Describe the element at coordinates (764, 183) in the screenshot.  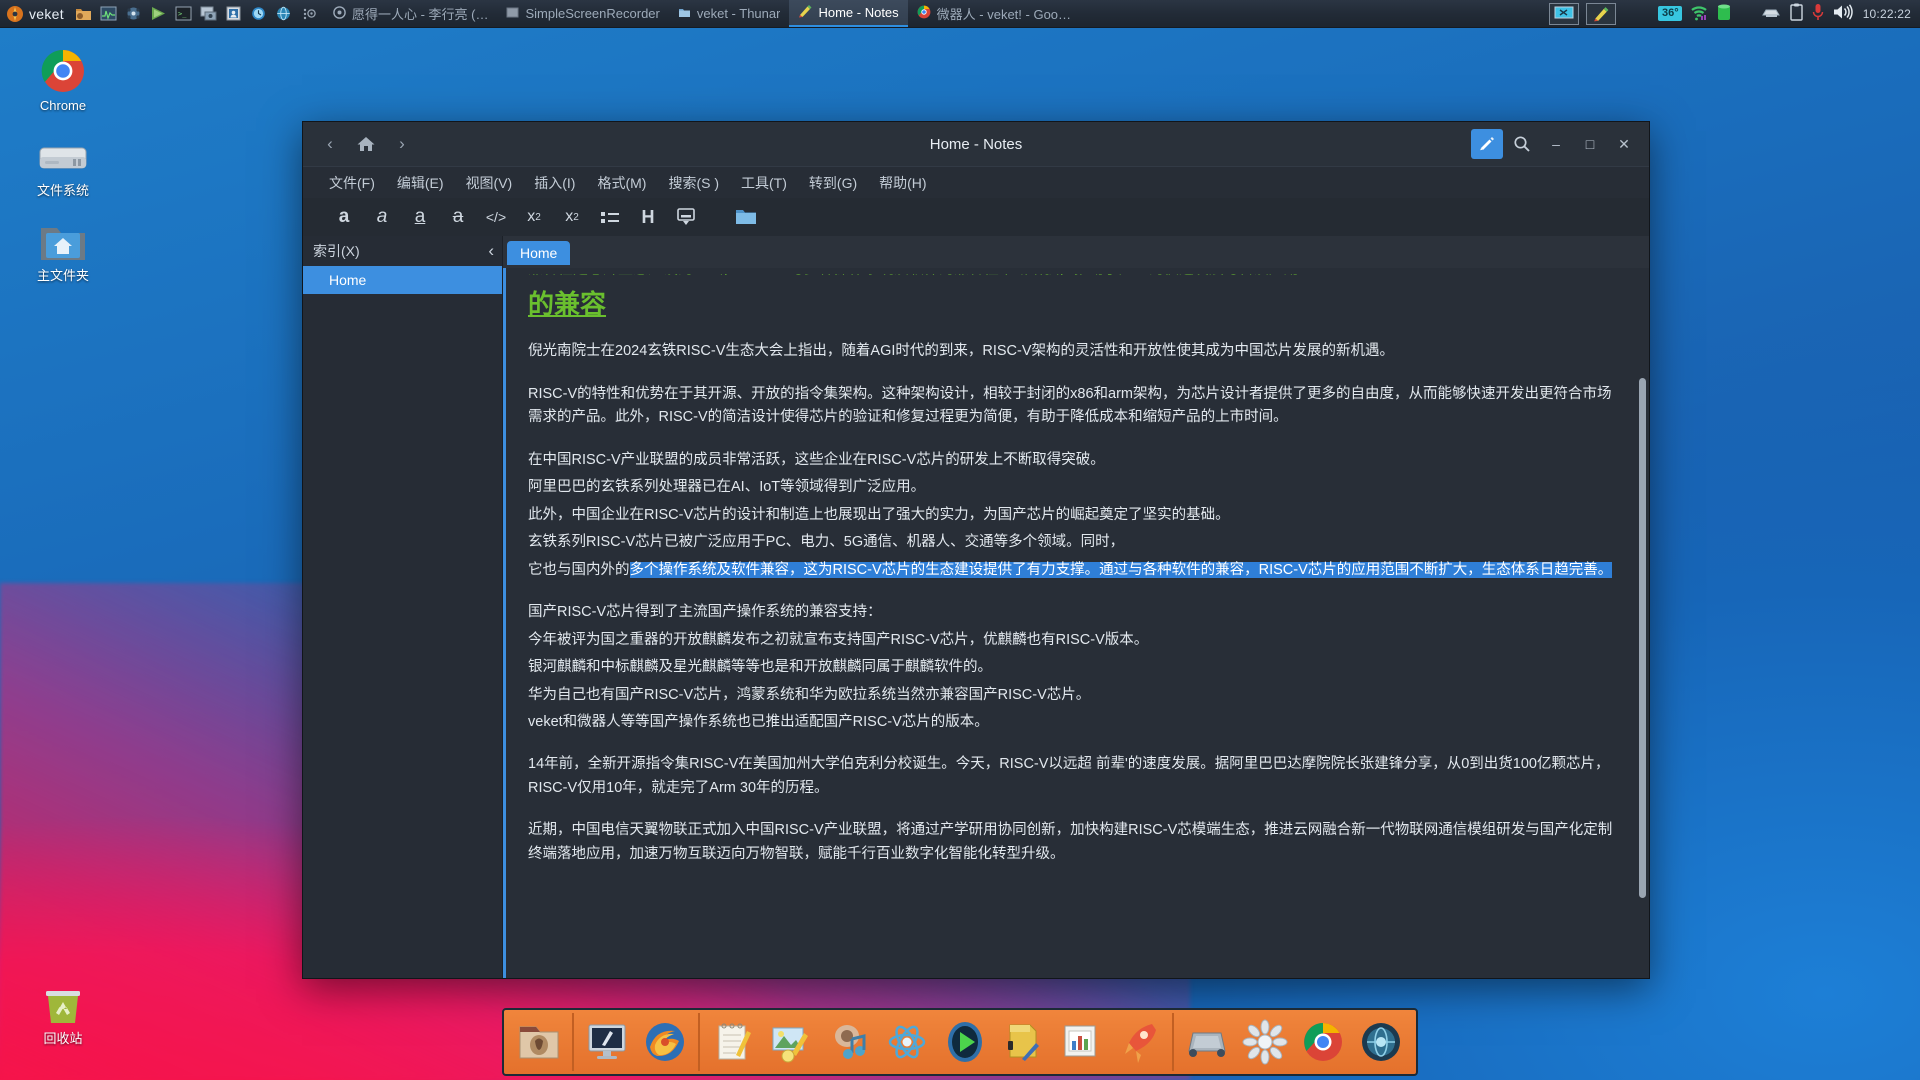
I see `menu-tools: 工具(T)` at that location.